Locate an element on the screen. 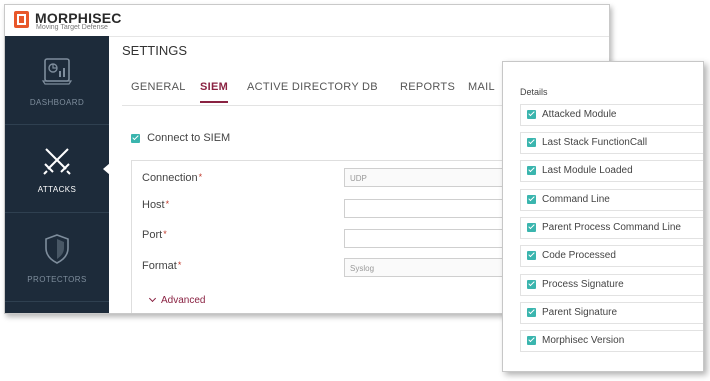 This screenshot has height=381, width=710. detail-item-attacked-module: Attacked Module is located at coordinates (611, 115).